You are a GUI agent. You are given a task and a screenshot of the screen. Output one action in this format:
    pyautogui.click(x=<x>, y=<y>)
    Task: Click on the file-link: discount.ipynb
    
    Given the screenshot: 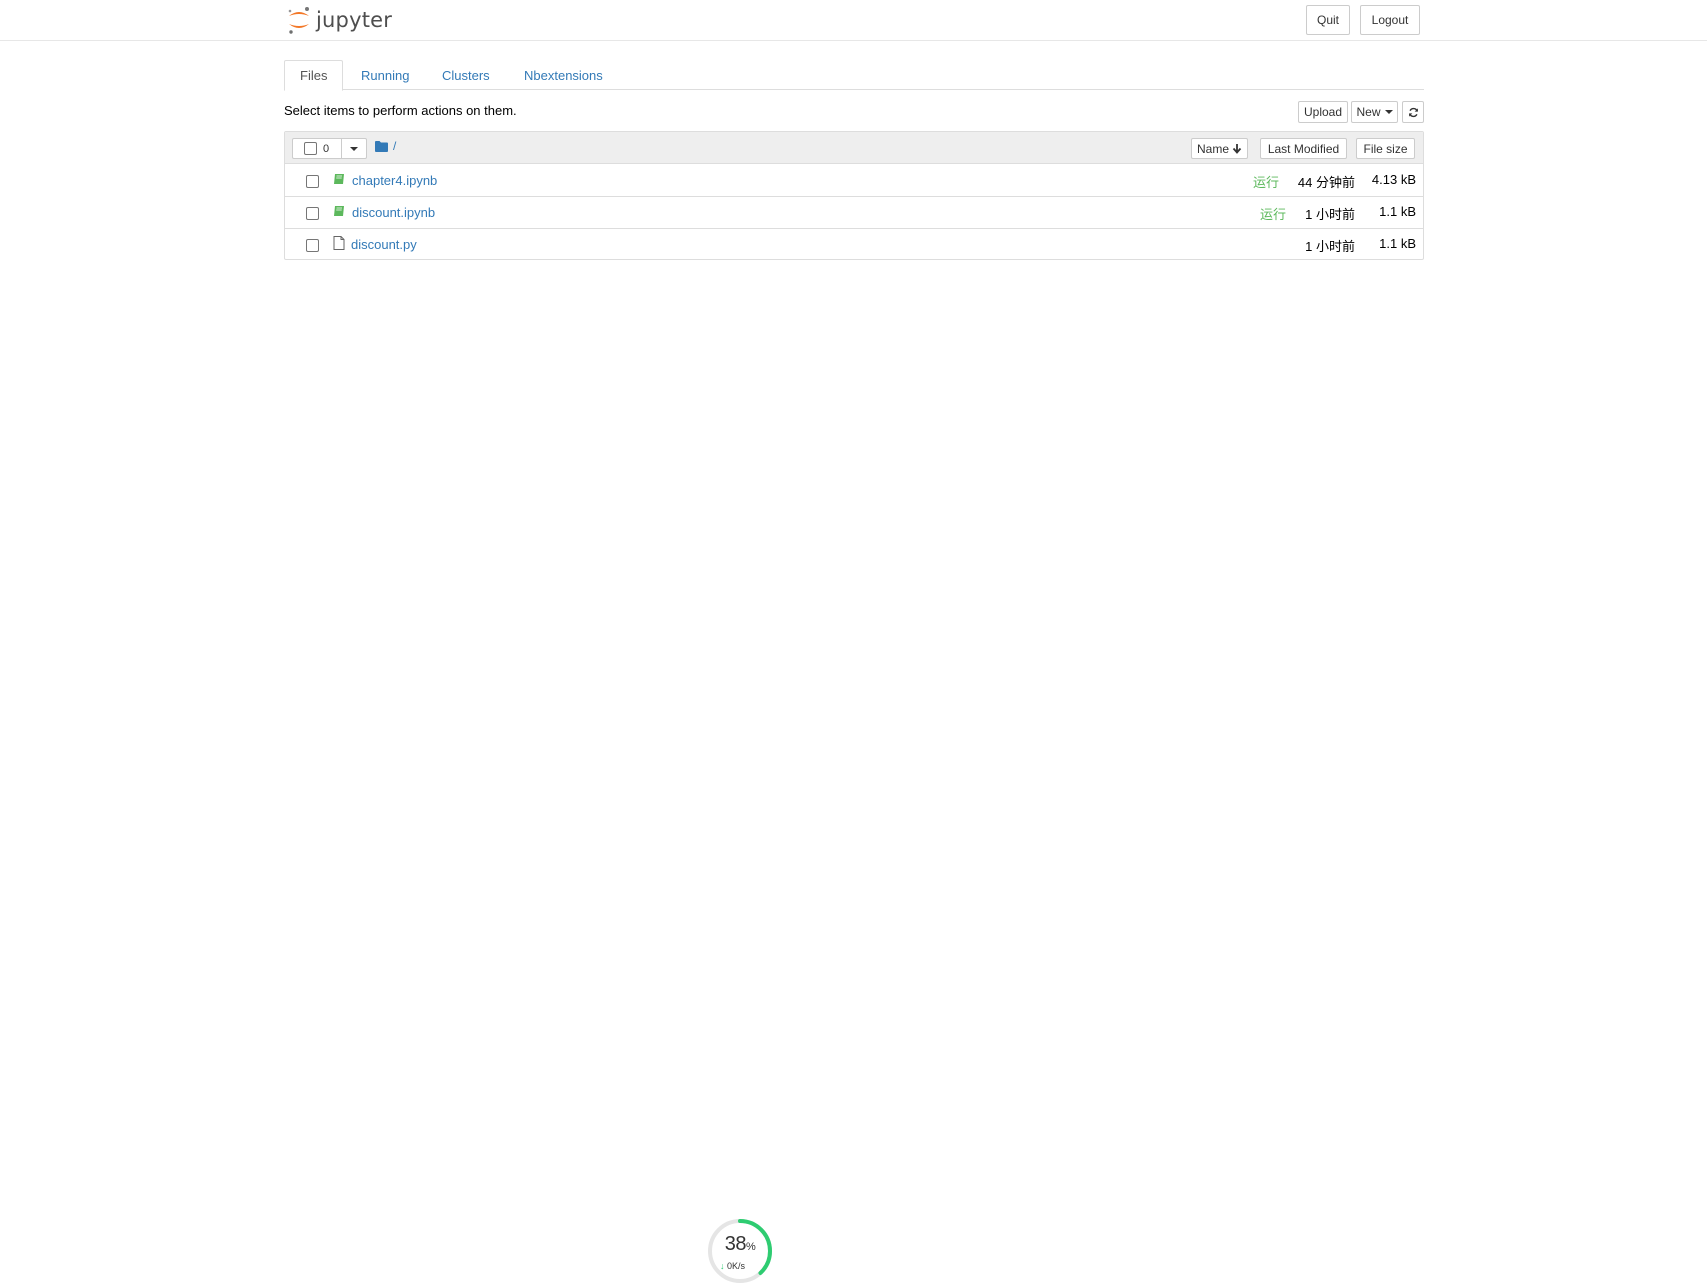 What is the action you would take?
    pyautogui.click(x=393, y=212)
    